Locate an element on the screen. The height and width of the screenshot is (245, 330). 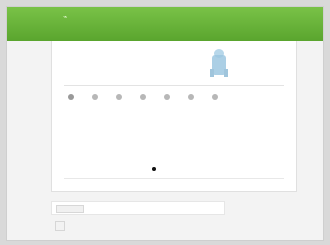
carousel-pager is located at coordinates (175, 97).